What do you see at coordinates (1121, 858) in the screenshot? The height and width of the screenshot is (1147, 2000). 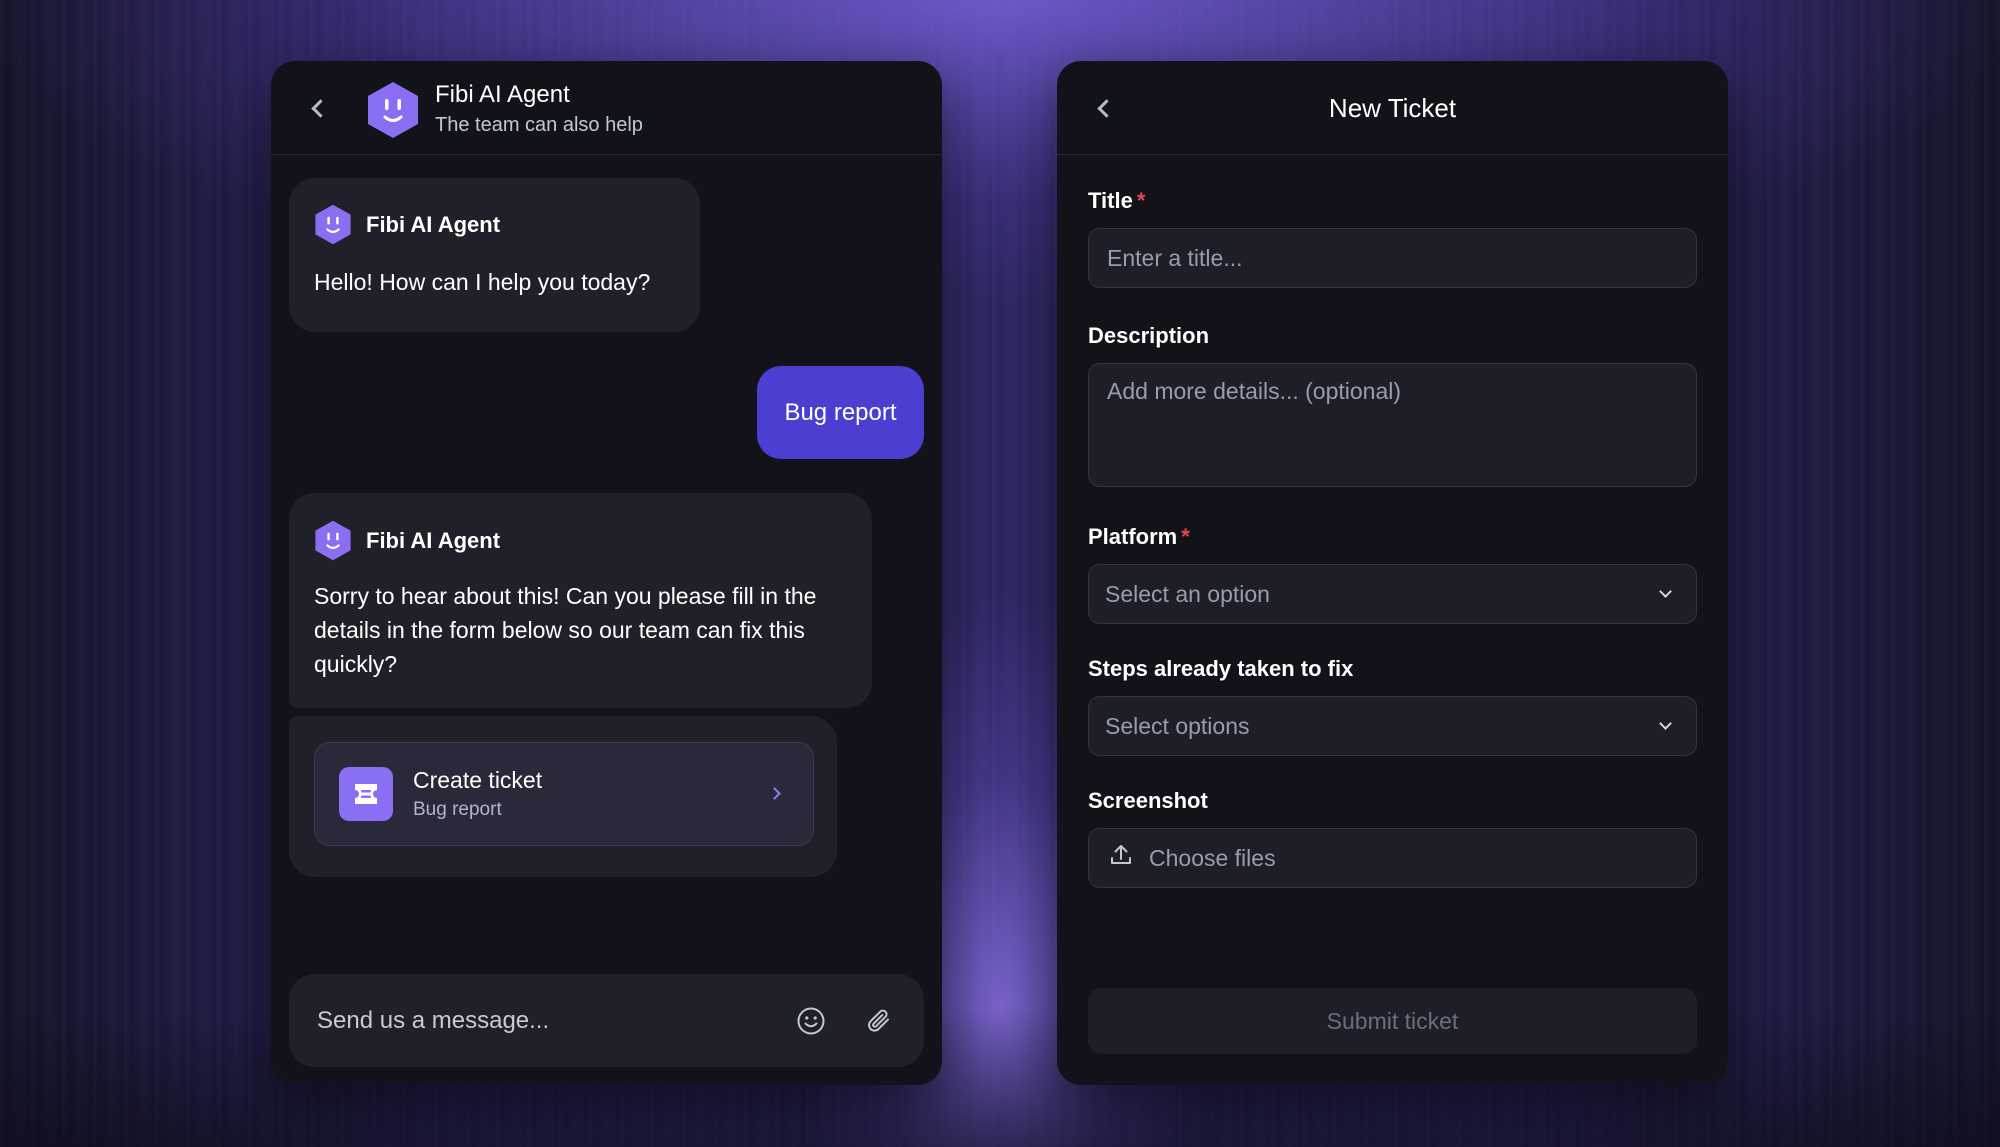 I see `upload-icon` at bounding box center [1121, 858].